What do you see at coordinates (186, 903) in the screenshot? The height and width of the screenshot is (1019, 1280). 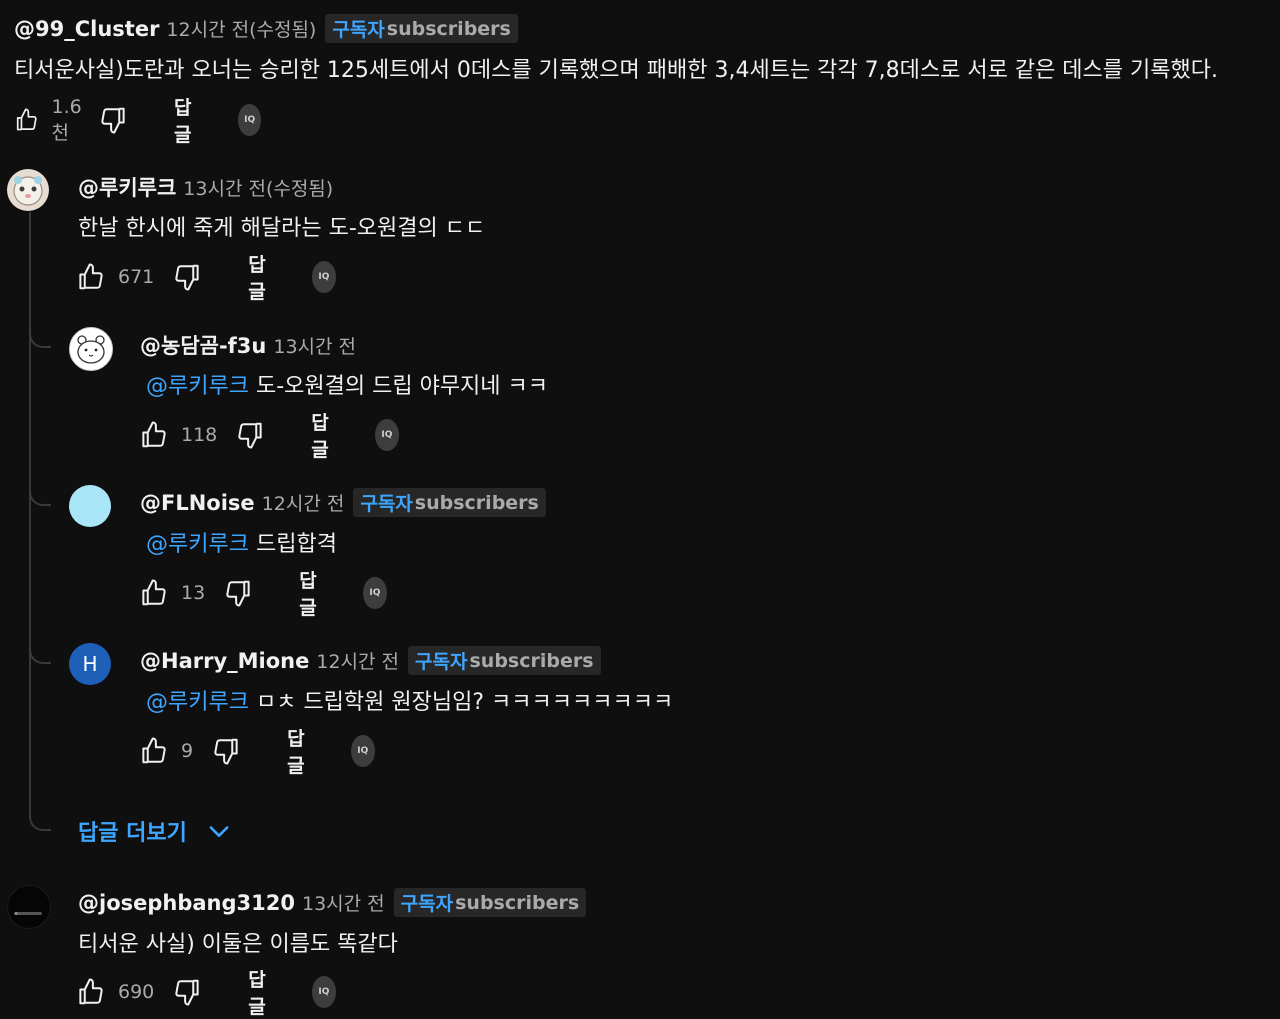 I see `author-name: @josephbang3120` at bounding box center [186, 903].